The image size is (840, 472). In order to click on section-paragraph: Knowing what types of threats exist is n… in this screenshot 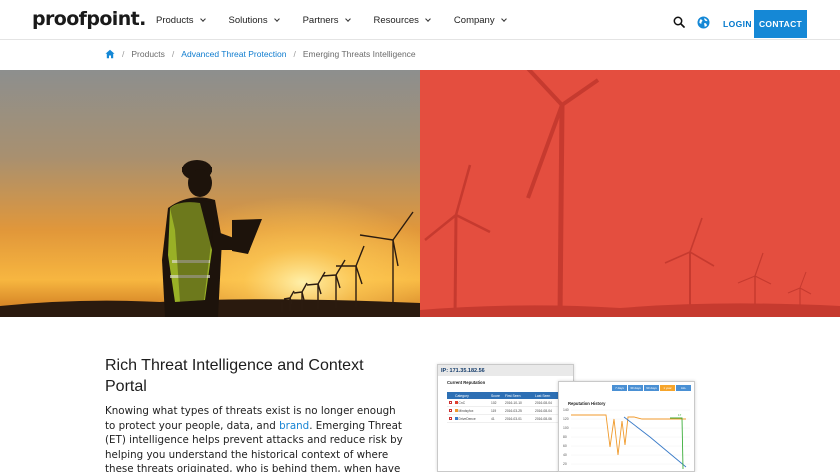, I will do `click(254, 438)`.